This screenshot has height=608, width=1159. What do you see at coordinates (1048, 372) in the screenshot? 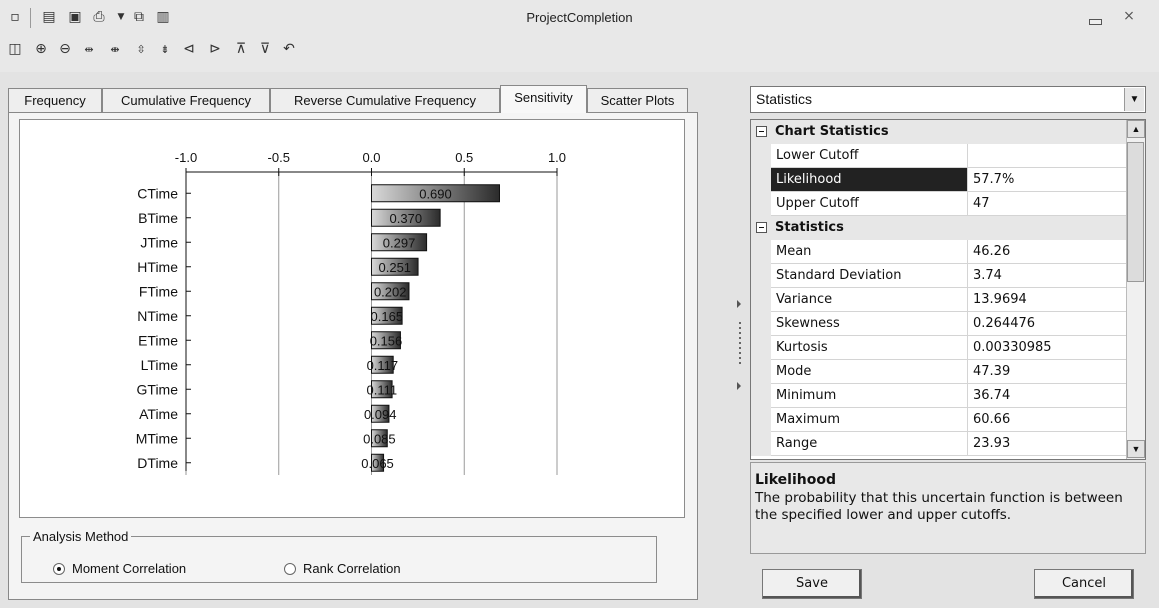
I see `property-value: 47.39` at bounding box center [1048, 372].